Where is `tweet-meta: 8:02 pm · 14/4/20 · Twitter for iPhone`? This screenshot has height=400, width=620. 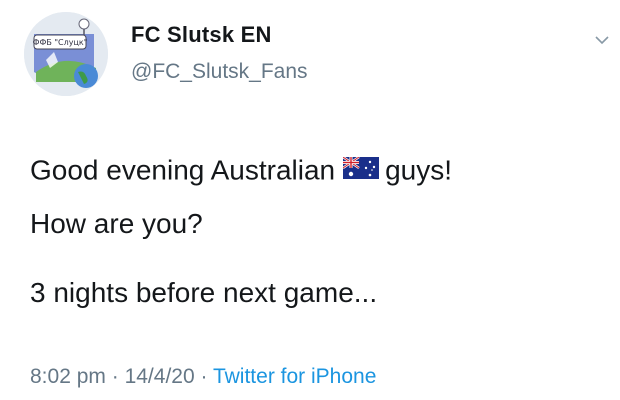 tweet-meta: 8:02 pm · 14/4/20 · Twitter for iPhone is located at coordinates (203, 377).